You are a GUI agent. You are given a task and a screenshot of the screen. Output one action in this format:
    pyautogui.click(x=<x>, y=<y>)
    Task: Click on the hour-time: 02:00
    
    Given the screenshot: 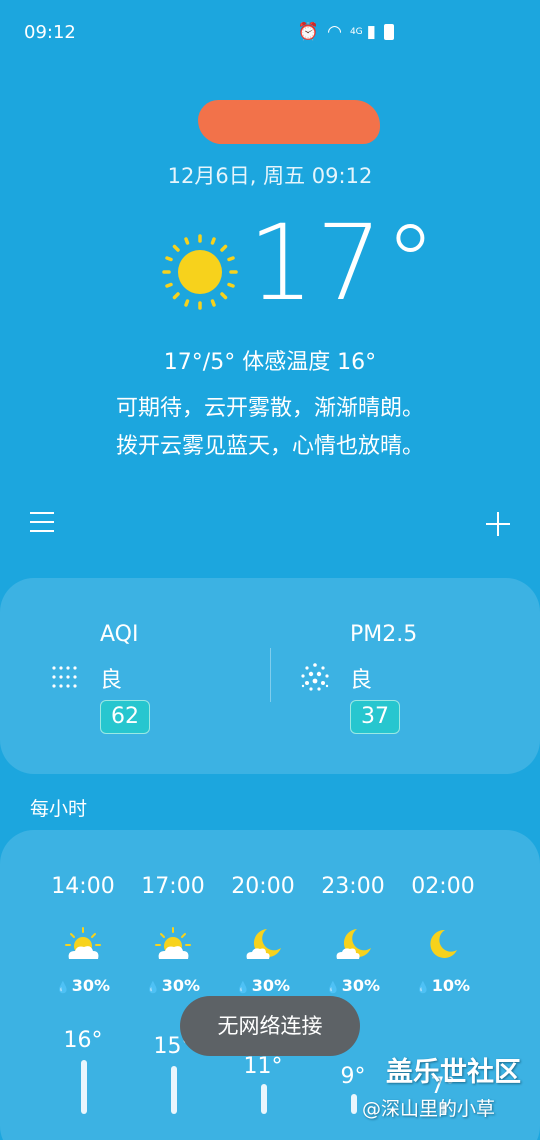 What is the action you would take?
    pyautogui.click(x=443, y=886)
    